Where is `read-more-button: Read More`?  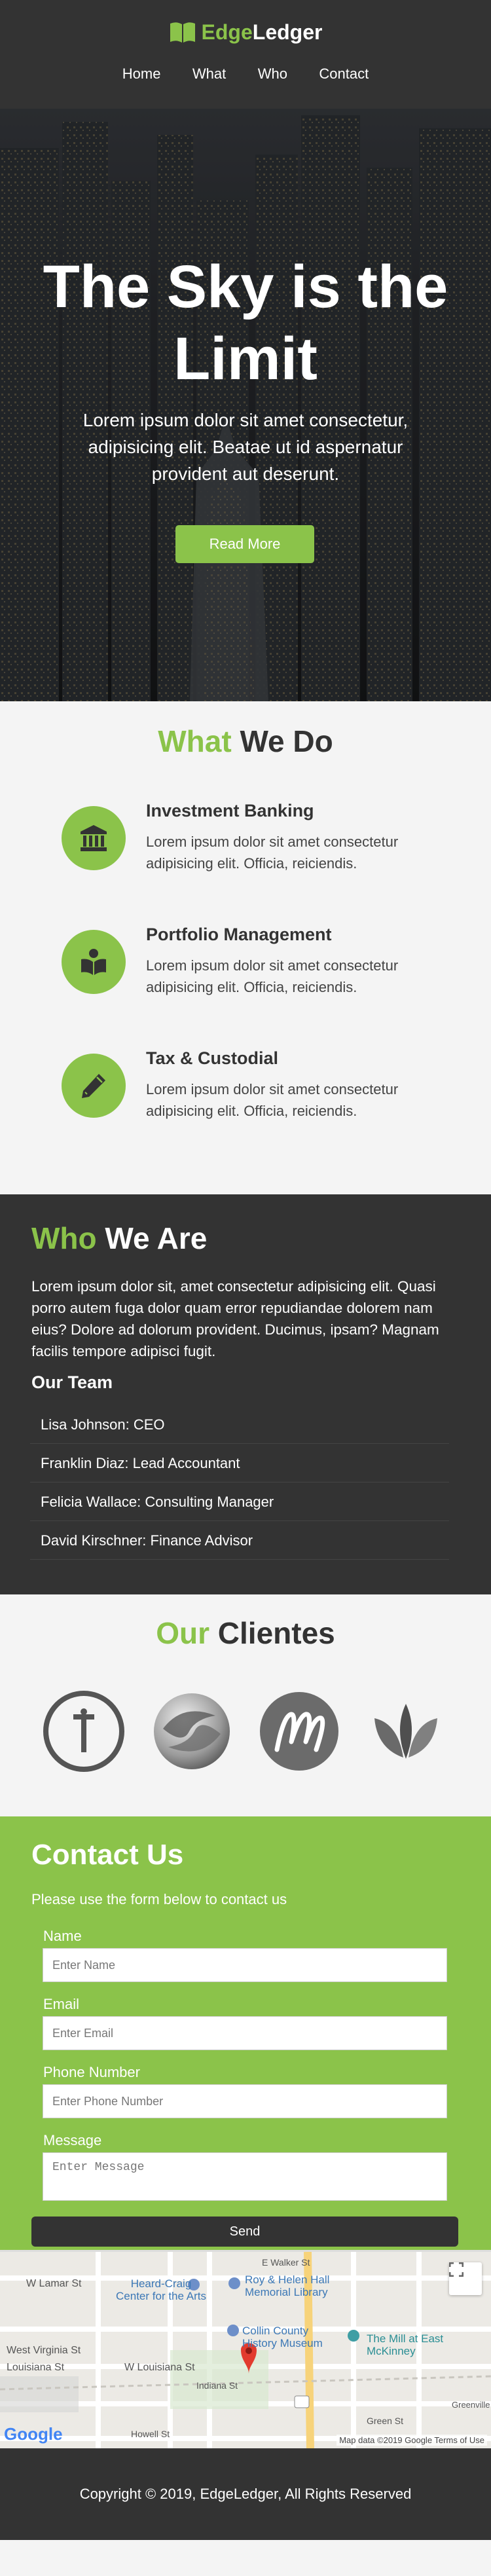
read-more-button: Read More is located at coordinates (244, 544).